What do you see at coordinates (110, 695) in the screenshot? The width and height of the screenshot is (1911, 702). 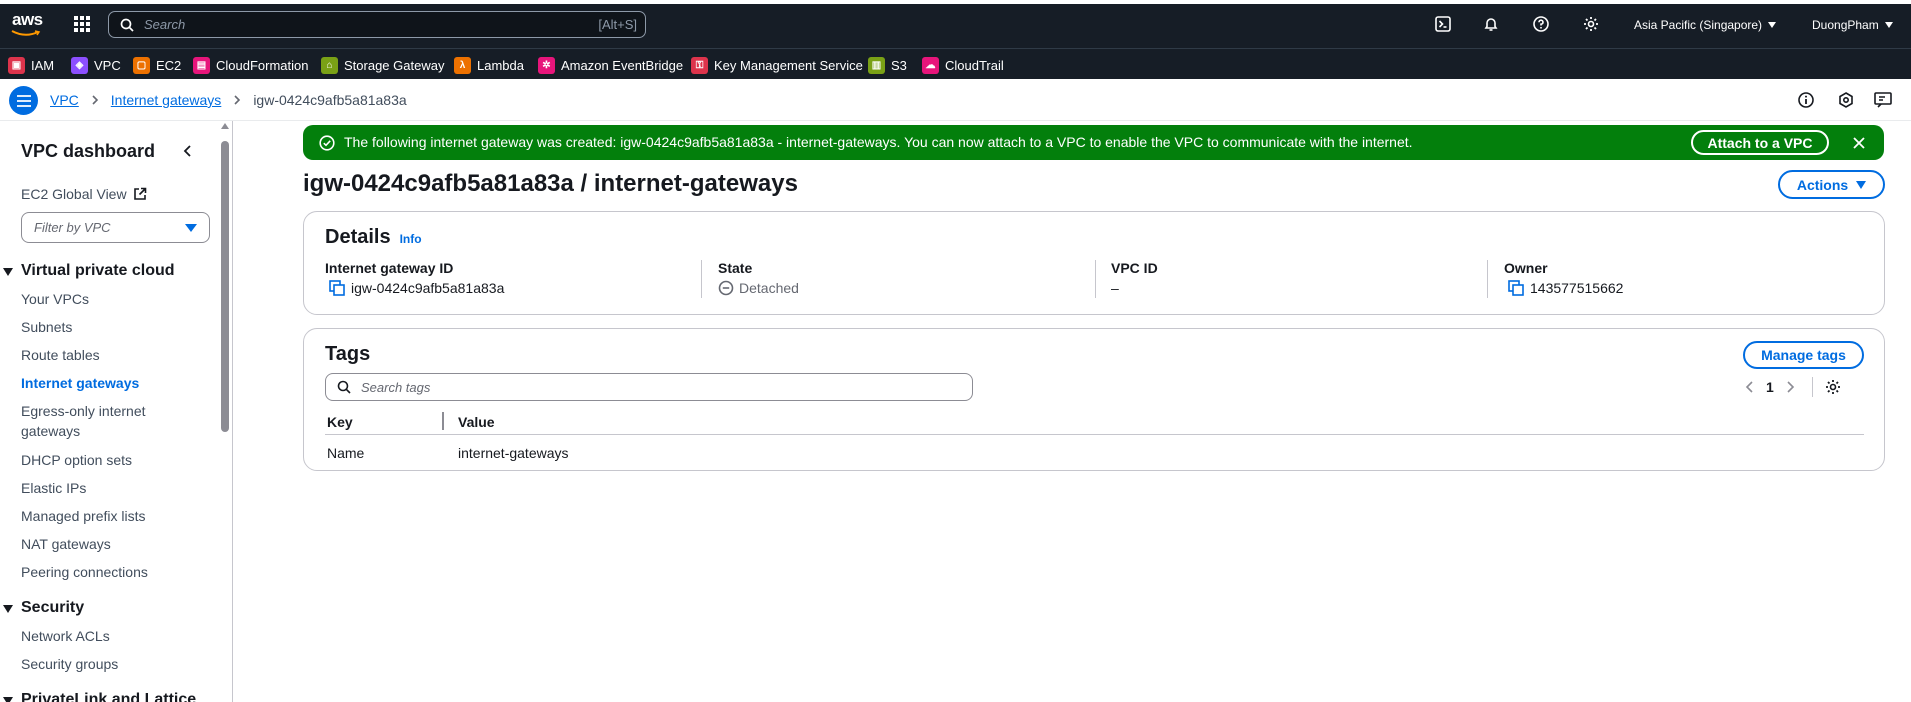 I see `section-privatelink-and-lattice: PrivateLink and Lattice` at bounding box center [110, 695].